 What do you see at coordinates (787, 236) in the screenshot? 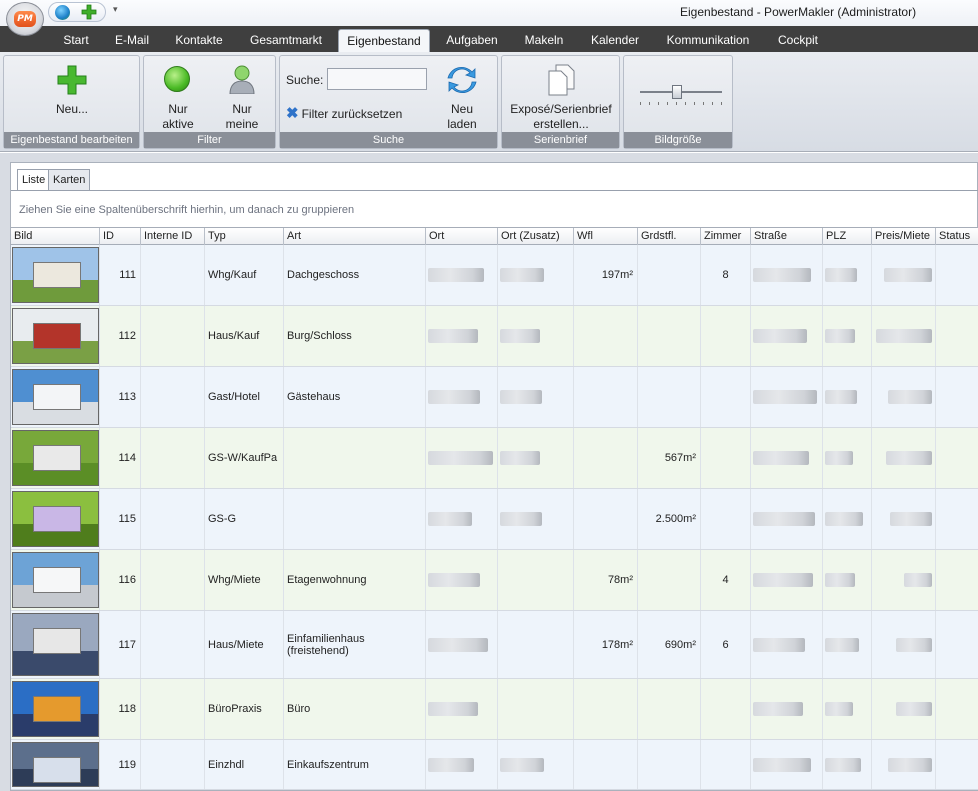
I see `column-header-straße: Straße` at bounding box center [787, 236].